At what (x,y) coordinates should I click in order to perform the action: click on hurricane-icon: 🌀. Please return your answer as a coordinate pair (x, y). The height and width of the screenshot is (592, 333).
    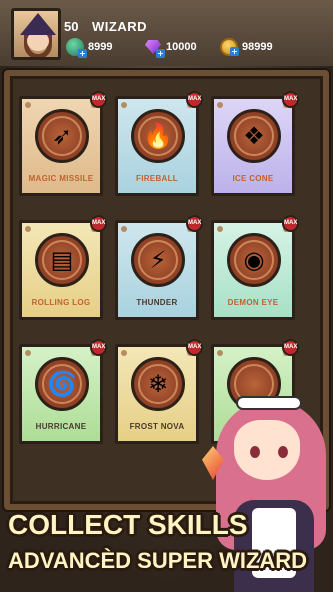
    Looking at the image, I should click on (62, 384).